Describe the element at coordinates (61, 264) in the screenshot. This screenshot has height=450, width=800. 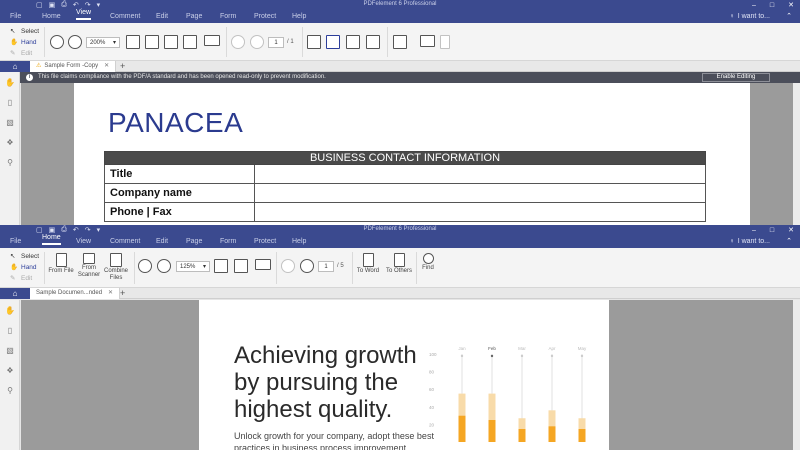
I see `from-file-button: From File` at that location.